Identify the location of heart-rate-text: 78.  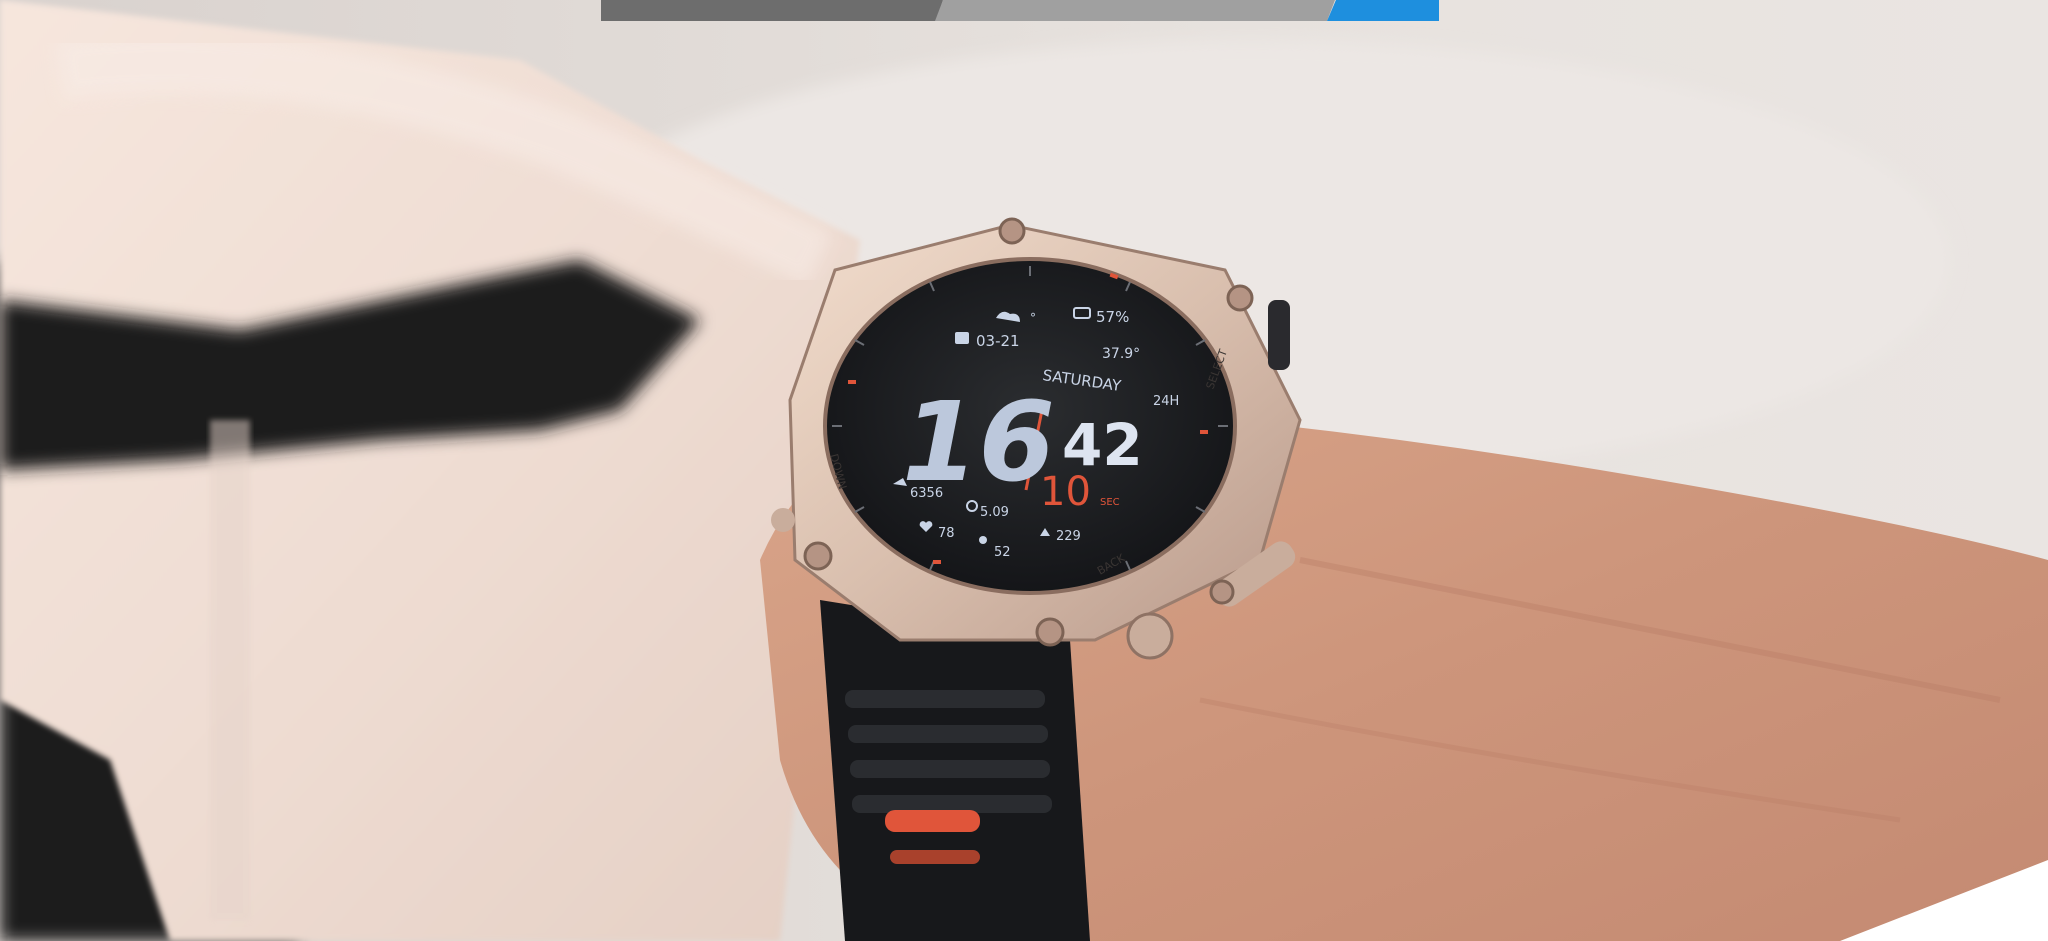
(946, 533).